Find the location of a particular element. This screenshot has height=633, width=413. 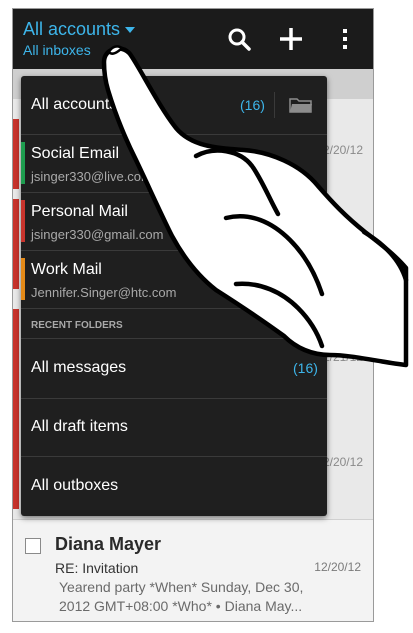

folder-icon is located at coordinates (301, 105).